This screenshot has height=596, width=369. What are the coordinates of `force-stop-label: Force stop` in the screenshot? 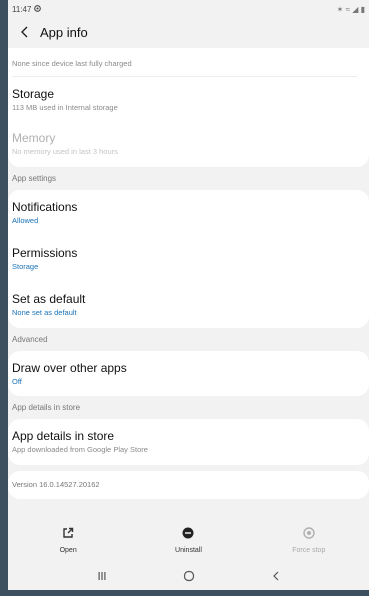 It's located at (309, 550).